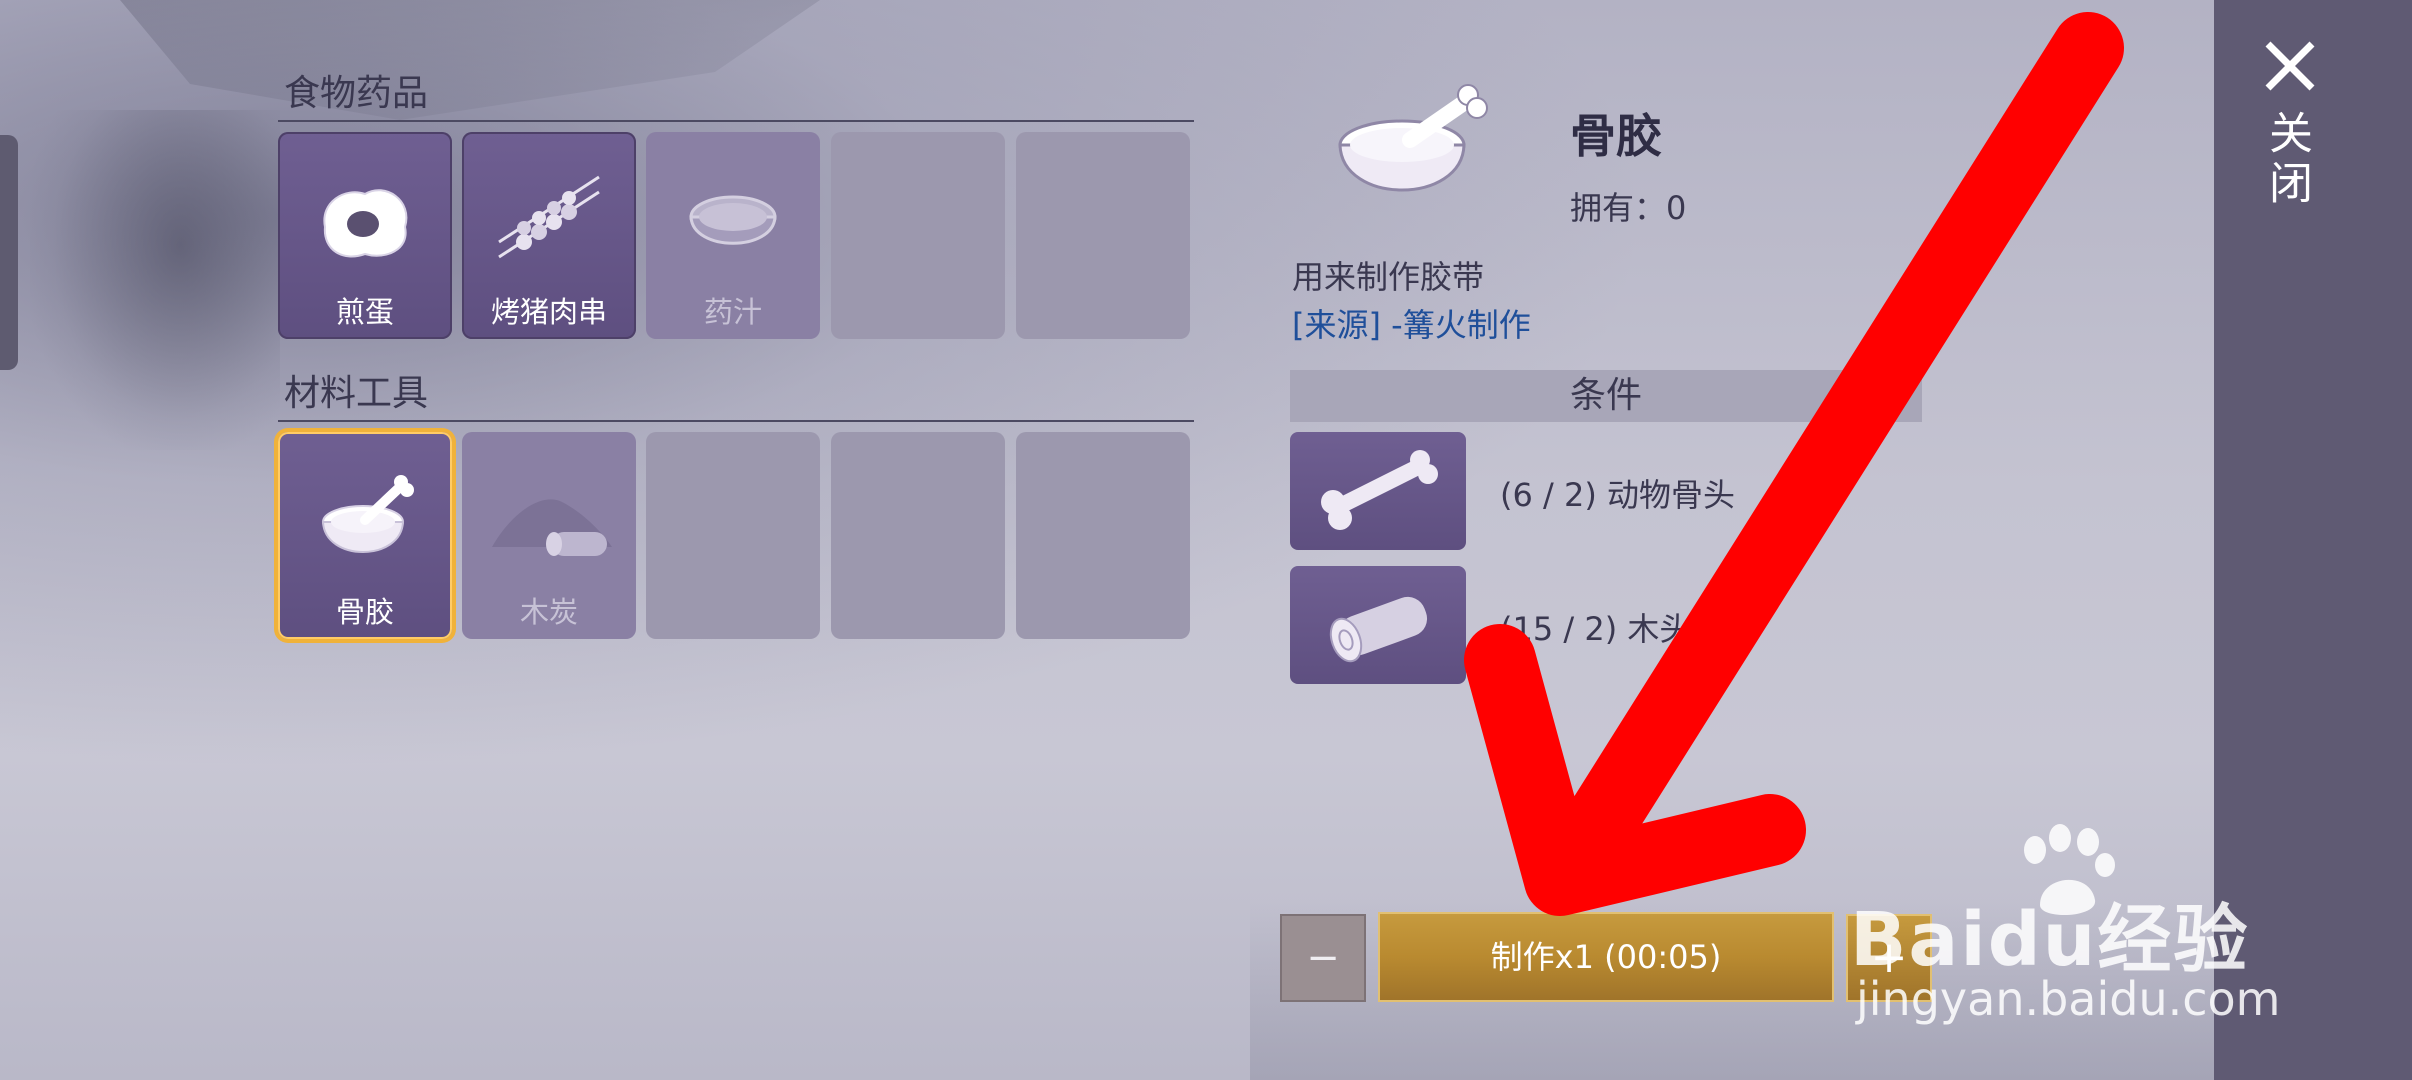 Image resolution: width=2412 pixels, height=1080 pixels. What do you see at coordinates (2068, 999) in the screenshot?
I see `baidu-watermark-url: jingyan.baidu.com` at bounding box center [2068, 999].